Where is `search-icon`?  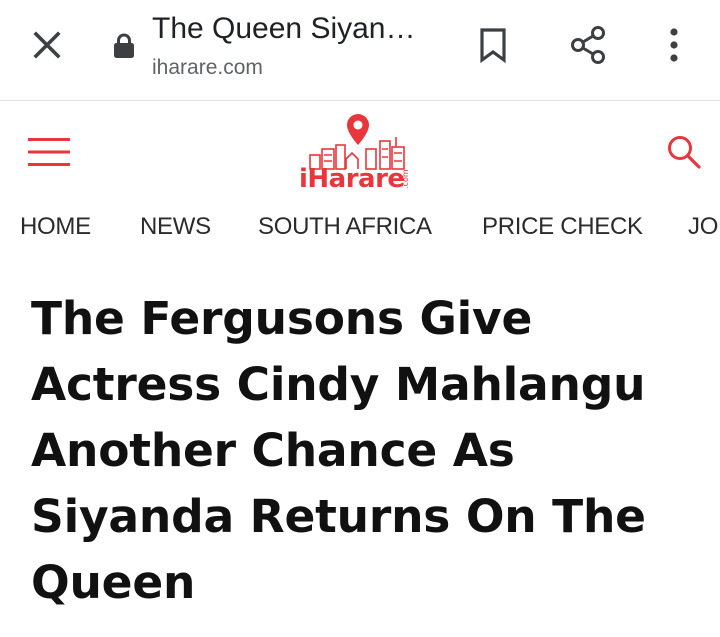 search-icon is located at coordinates (684, 152).